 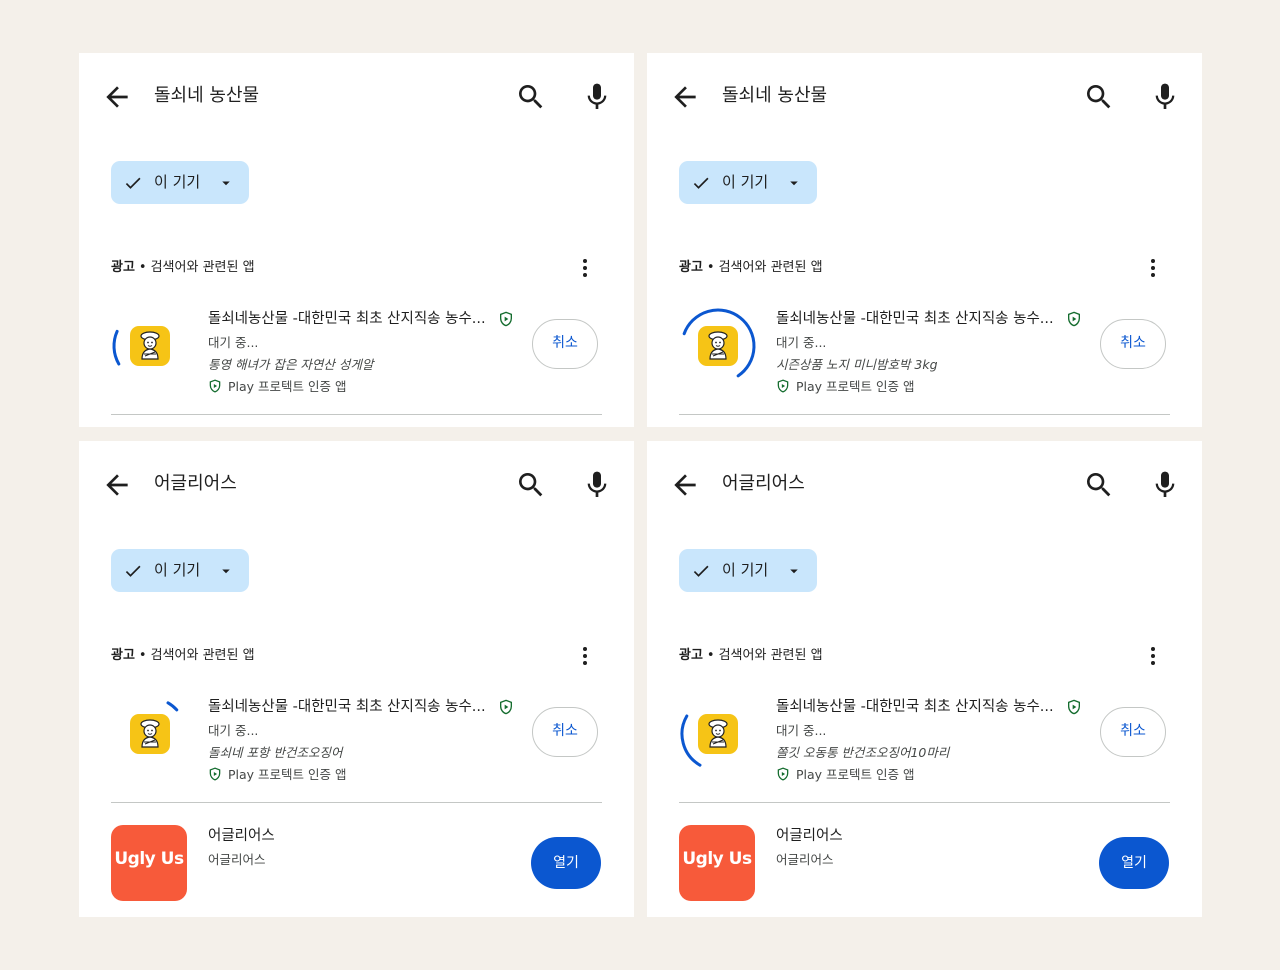 What do you see at coordinates (857, 364) in the screenshot?
I see `promo-text: 시즌상품 노지 미니밤호박 3kg` at bounding box center [857, 364].